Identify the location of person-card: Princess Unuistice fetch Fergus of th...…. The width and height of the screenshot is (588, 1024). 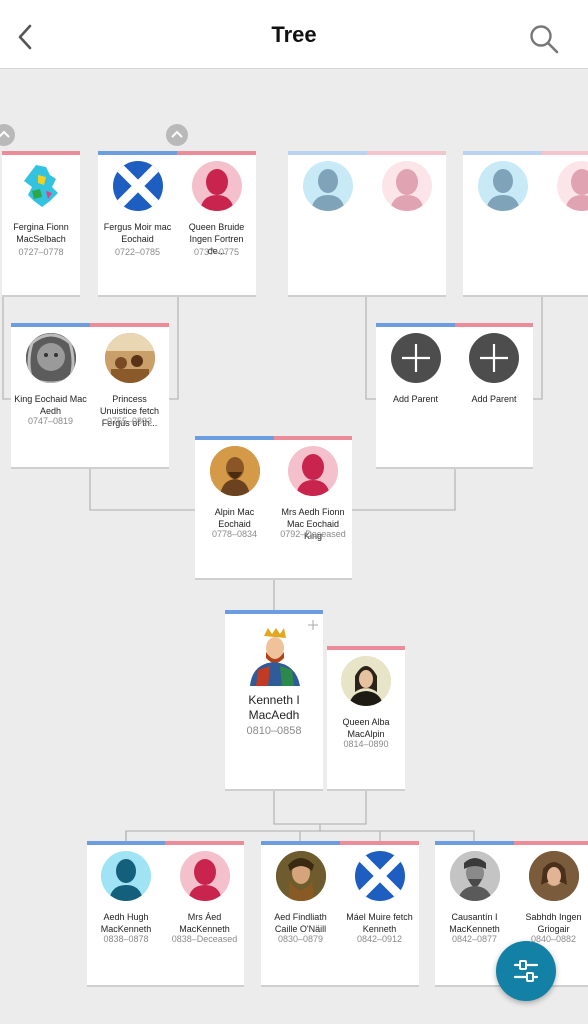
(129, 395).